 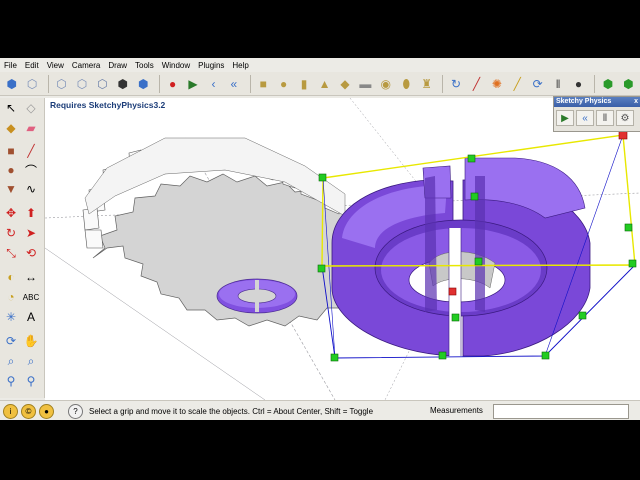 I want to click on small-purple-ring, so click(x=257, y=296).